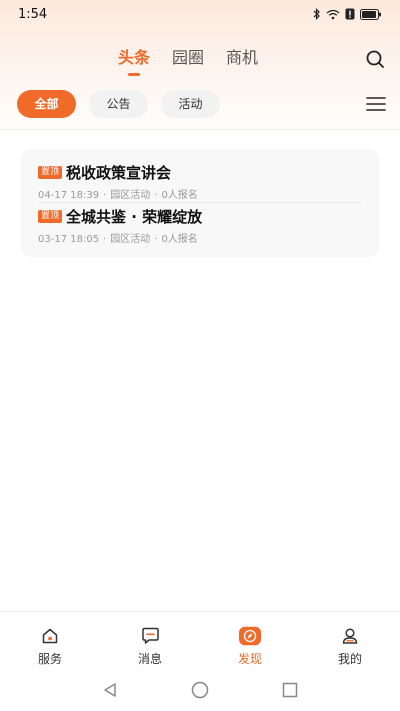 This screenshot has height=711, width=400. I want to click on news-date: 03-17 18:05, so click(69, 239).